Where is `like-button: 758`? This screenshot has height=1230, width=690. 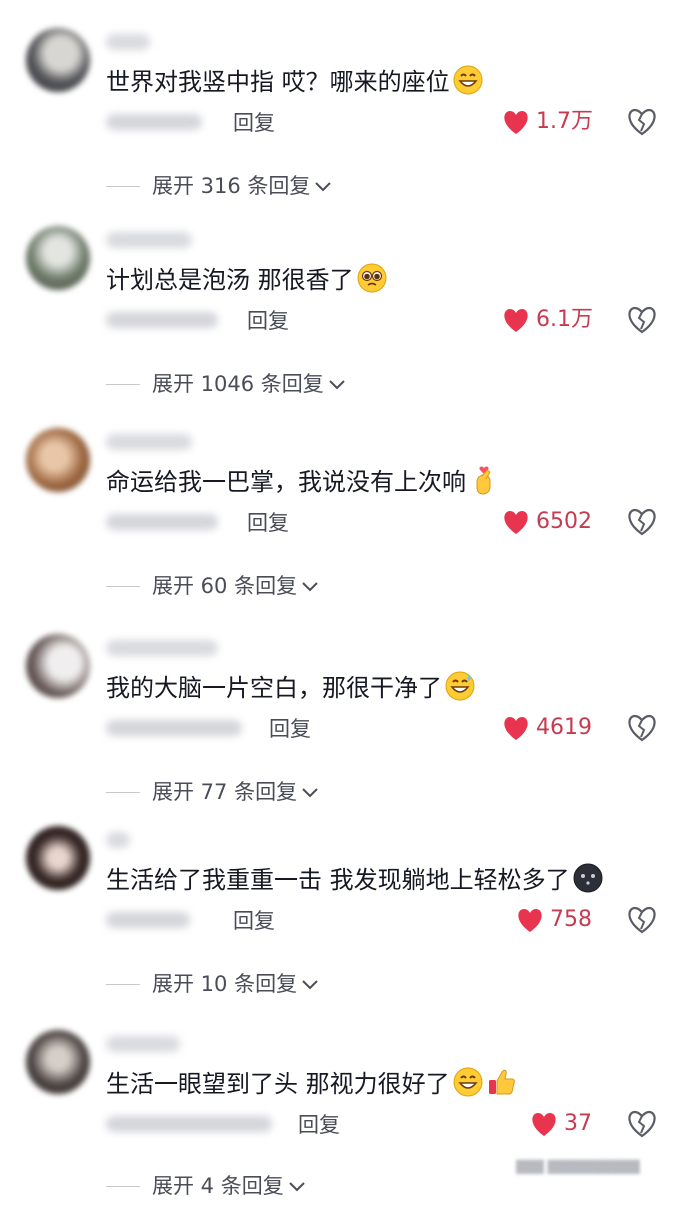 like-button: 758 is located at coordinates (554, 920).